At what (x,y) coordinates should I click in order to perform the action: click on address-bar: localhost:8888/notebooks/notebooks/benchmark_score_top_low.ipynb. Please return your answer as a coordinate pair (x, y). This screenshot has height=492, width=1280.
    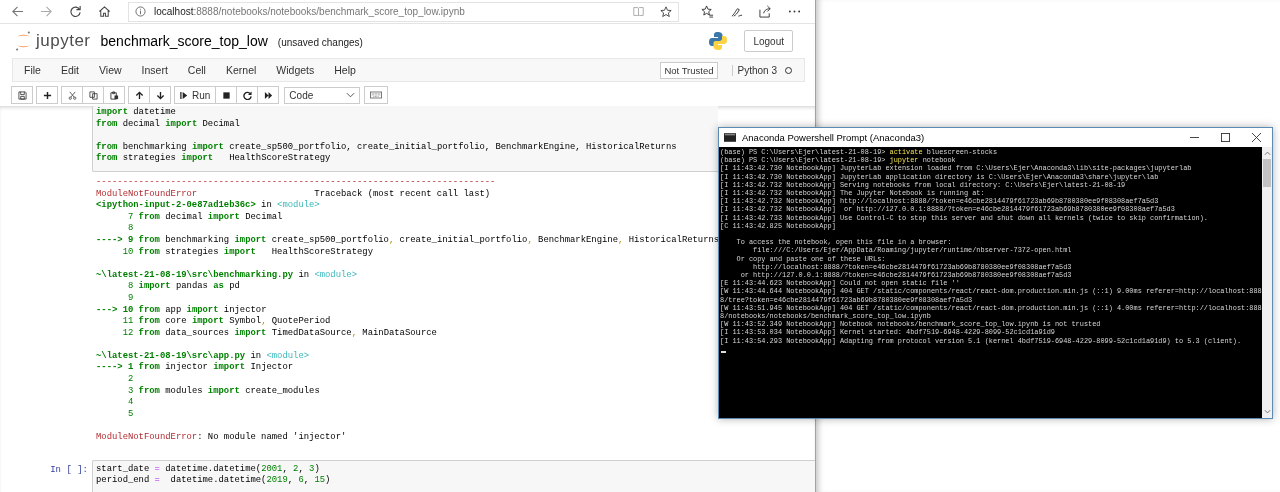
    Looking at the image, I should click on (403, 11).